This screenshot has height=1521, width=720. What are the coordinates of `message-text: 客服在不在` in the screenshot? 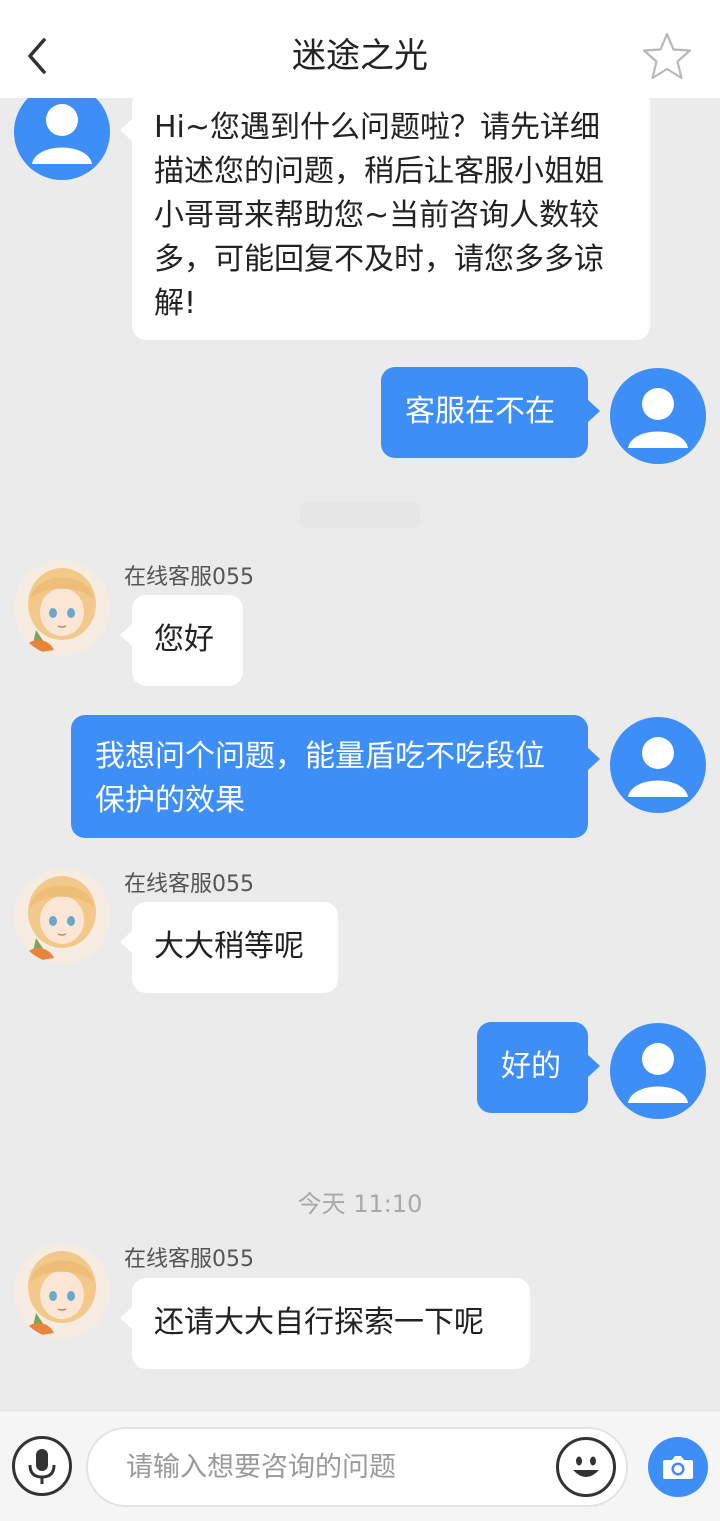 It's located at (480, 411).